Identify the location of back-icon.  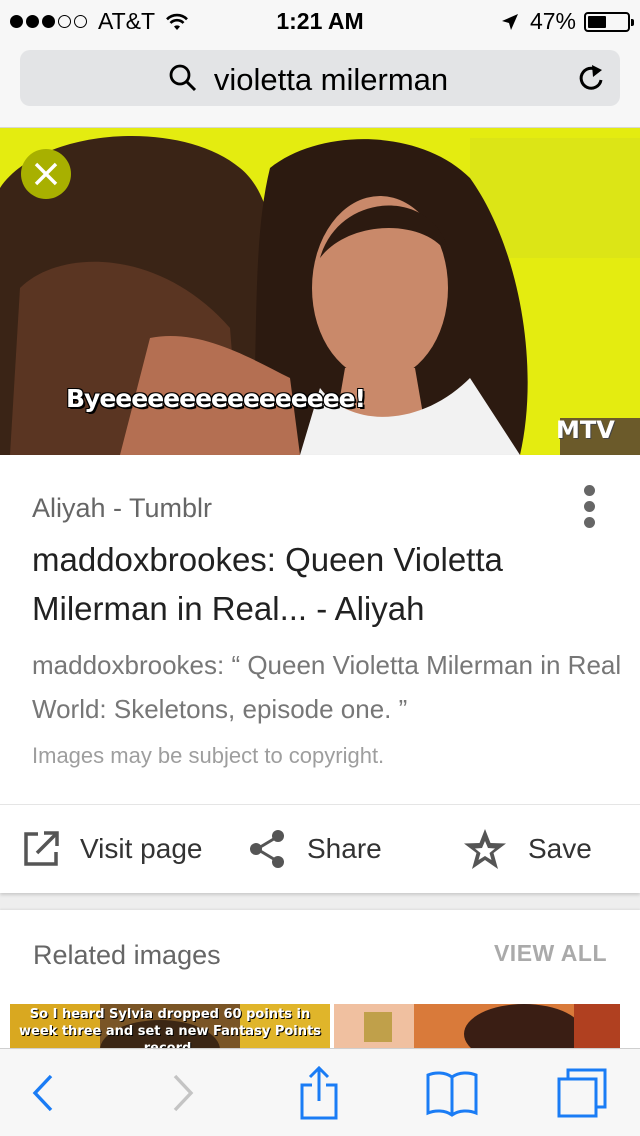
(42, 1093).